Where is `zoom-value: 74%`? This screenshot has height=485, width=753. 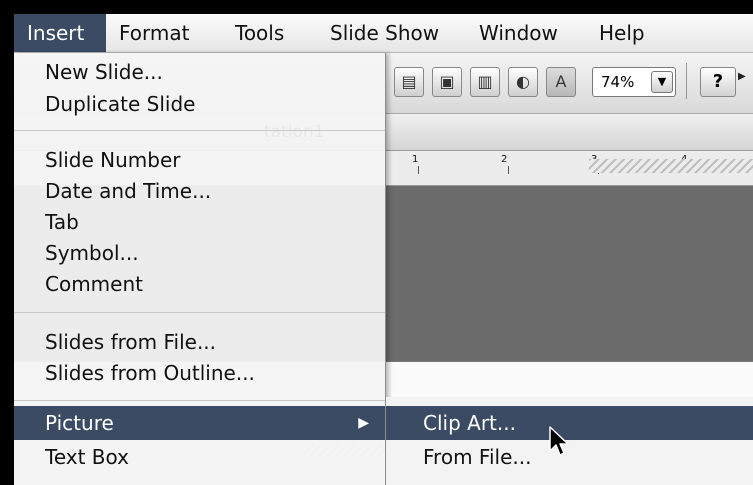 zoom-value: 74% is located at coordinates (618, 82).